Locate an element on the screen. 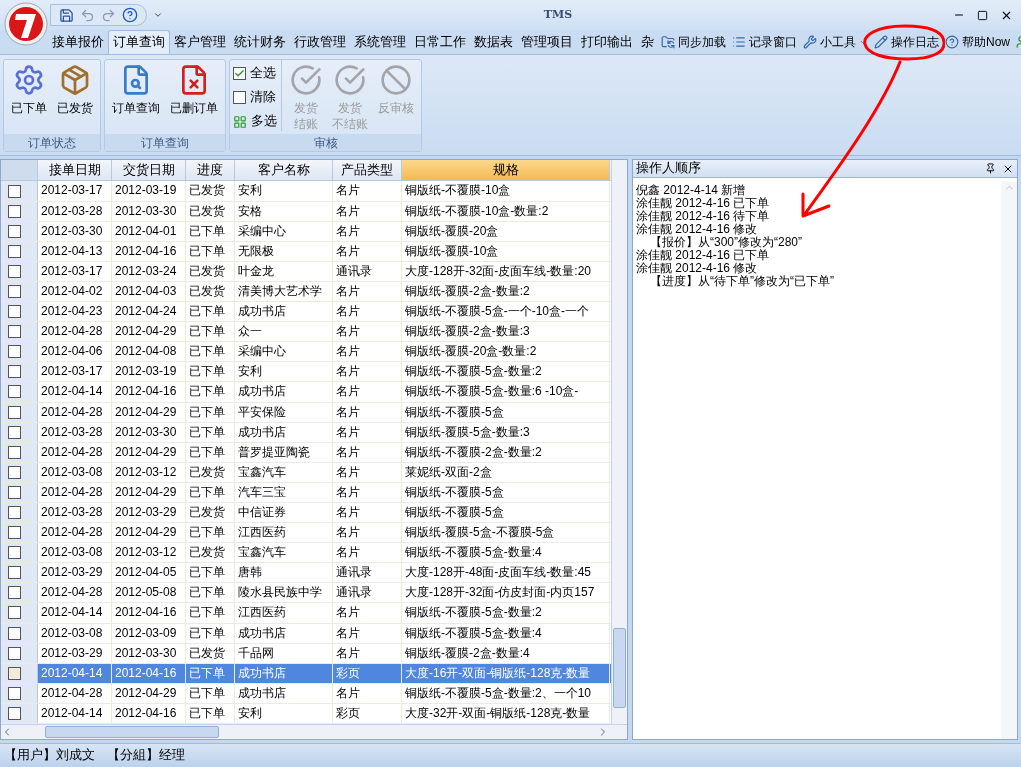 The width and height of the screenshot is (1021, 767). ribbon-tab: 系统管理 is located at coordinates (380, 42).